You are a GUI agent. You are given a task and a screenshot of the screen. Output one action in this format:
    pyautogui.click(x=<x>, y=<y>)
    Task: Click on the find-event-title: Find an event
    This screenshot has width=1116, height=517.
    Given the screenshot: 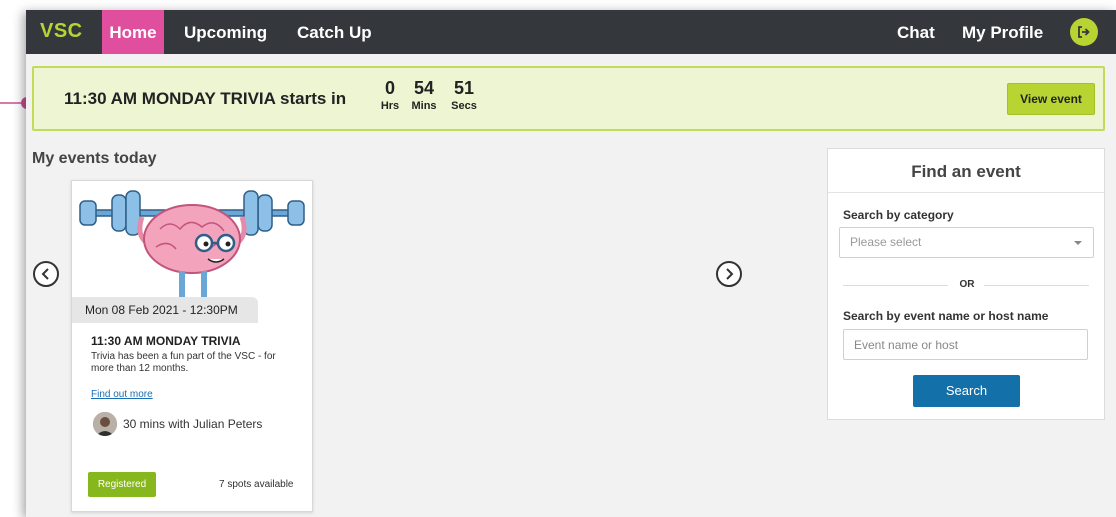 What is the action you would take?
    pyautogui.click(x=966, y=171)
    